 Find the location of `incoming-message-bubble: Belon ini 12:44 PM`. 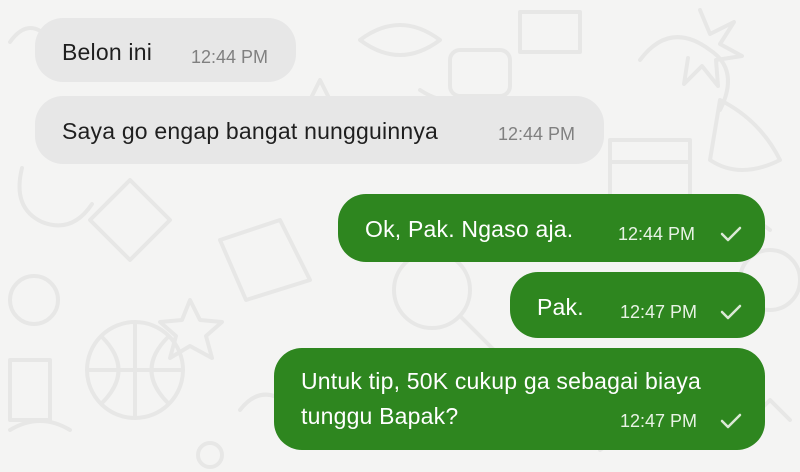

incoming-message-bubble: Belon ini 12:44 PM is located at coordinates (165, 50).